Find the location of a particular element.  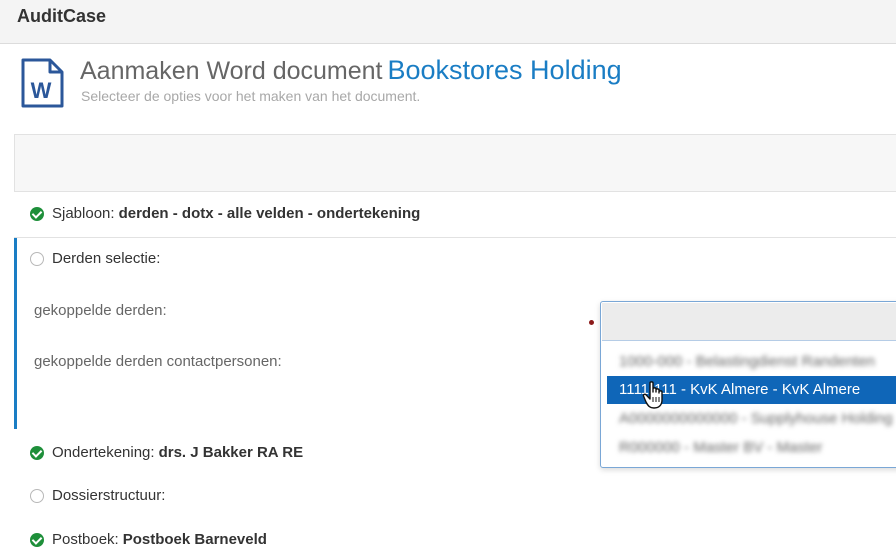

dropdown-option: 1000-000 - Belastingdienst Randenten is located at coordinates (751, 362).